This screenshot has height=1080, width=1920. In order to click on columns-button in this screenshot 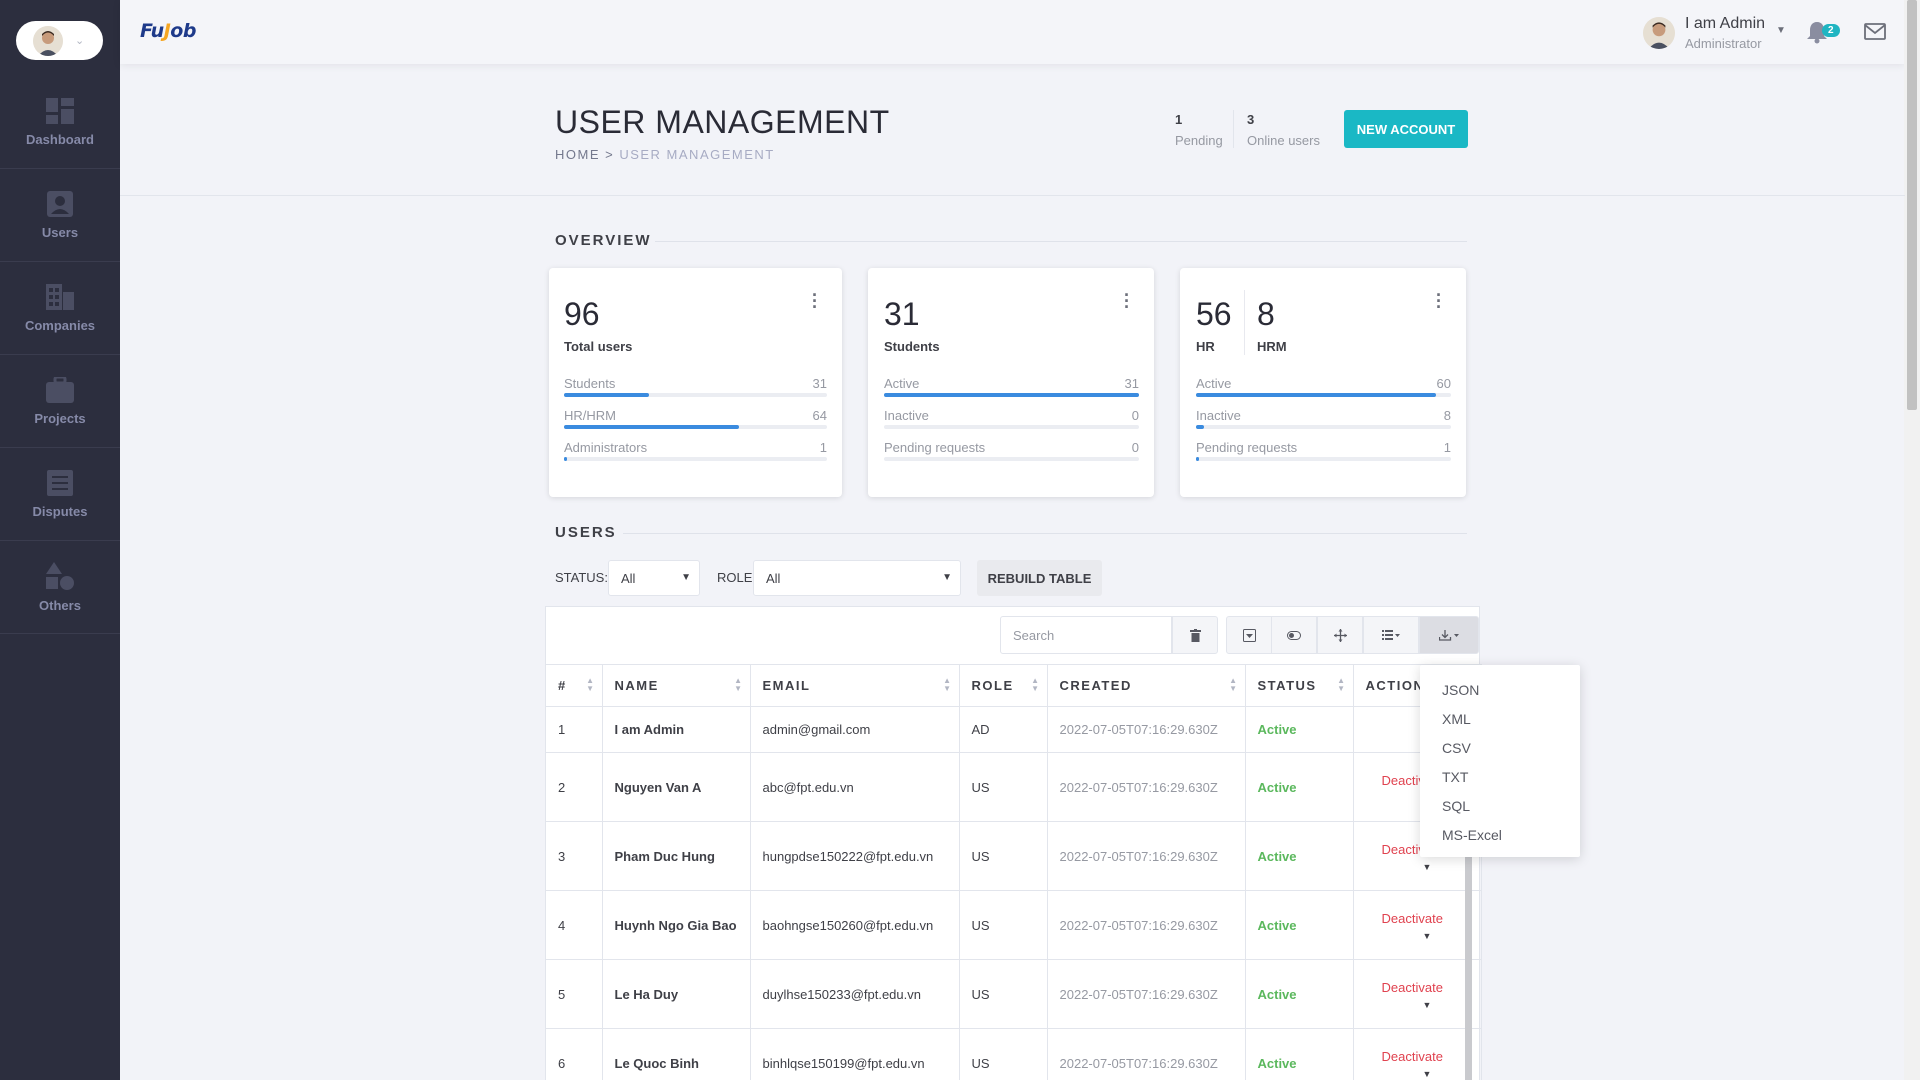, I will do `click(1391, 635)`.